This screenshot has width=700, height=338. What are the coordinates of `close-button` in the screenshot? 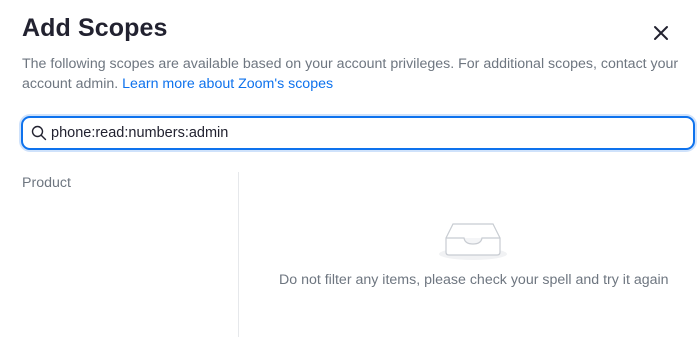 It's located at (661, 33).